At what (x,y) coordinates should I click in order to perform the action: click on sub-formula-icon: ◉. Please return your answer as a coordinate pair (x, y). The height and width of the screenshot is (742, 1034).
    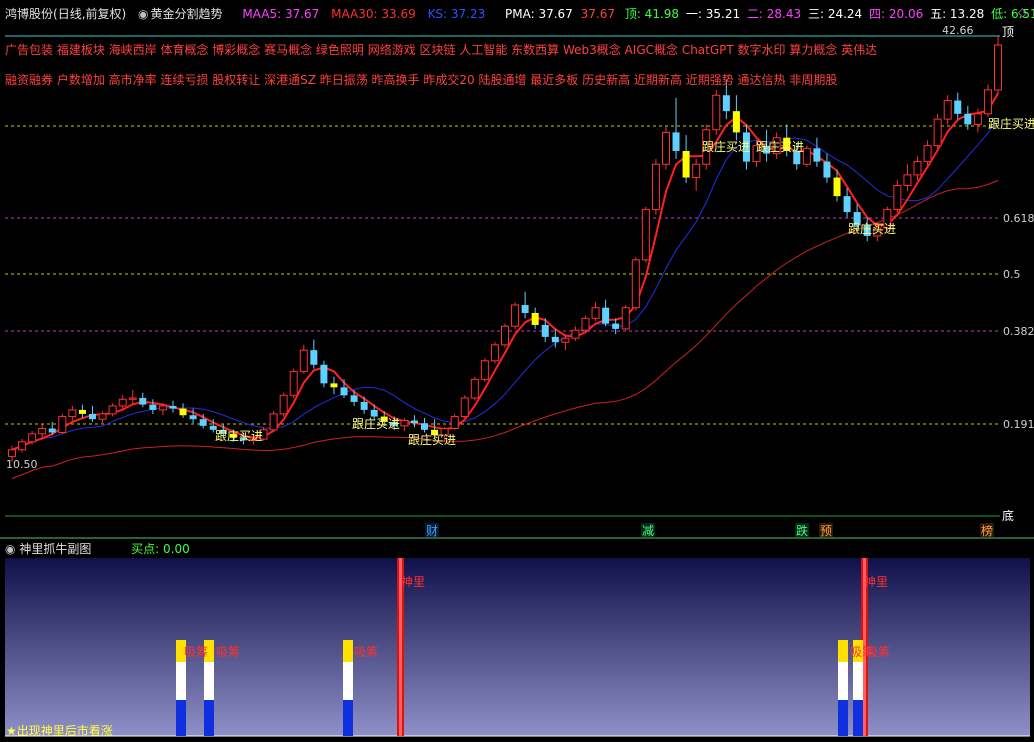
    Looking at the image, I should click on (10, 549).